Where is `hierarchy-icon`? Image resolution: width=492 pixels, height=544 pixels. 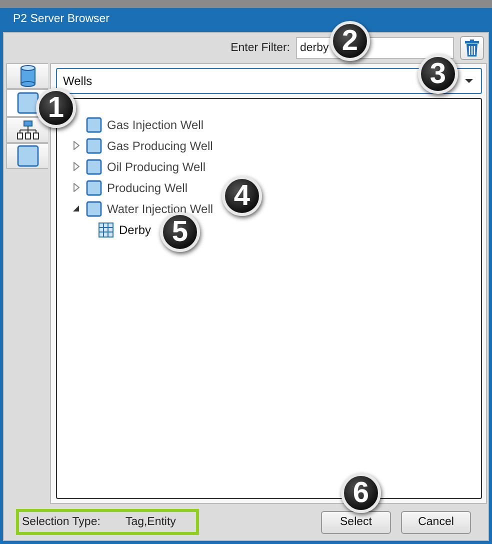
hierarchy-icon is located at coordinates (27, 130).